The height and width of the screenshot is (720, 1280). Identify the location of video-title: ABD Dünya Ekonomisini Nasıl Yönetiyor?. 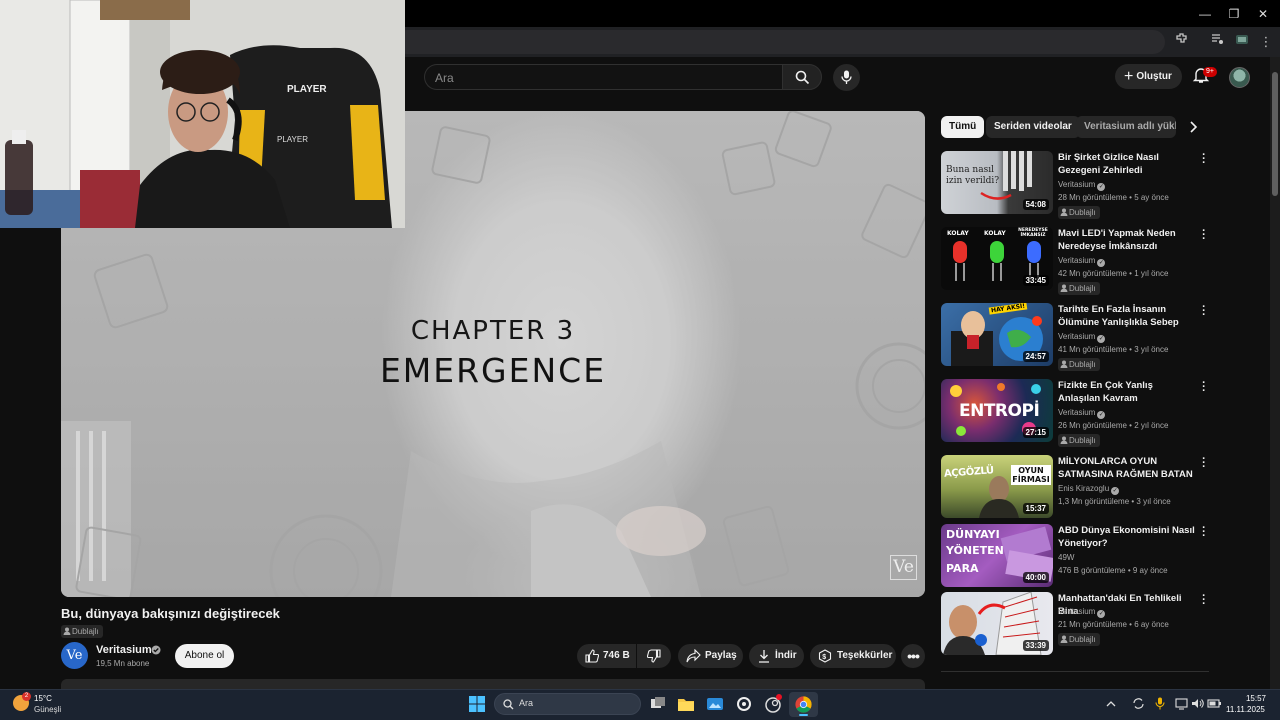
(1126, 537).